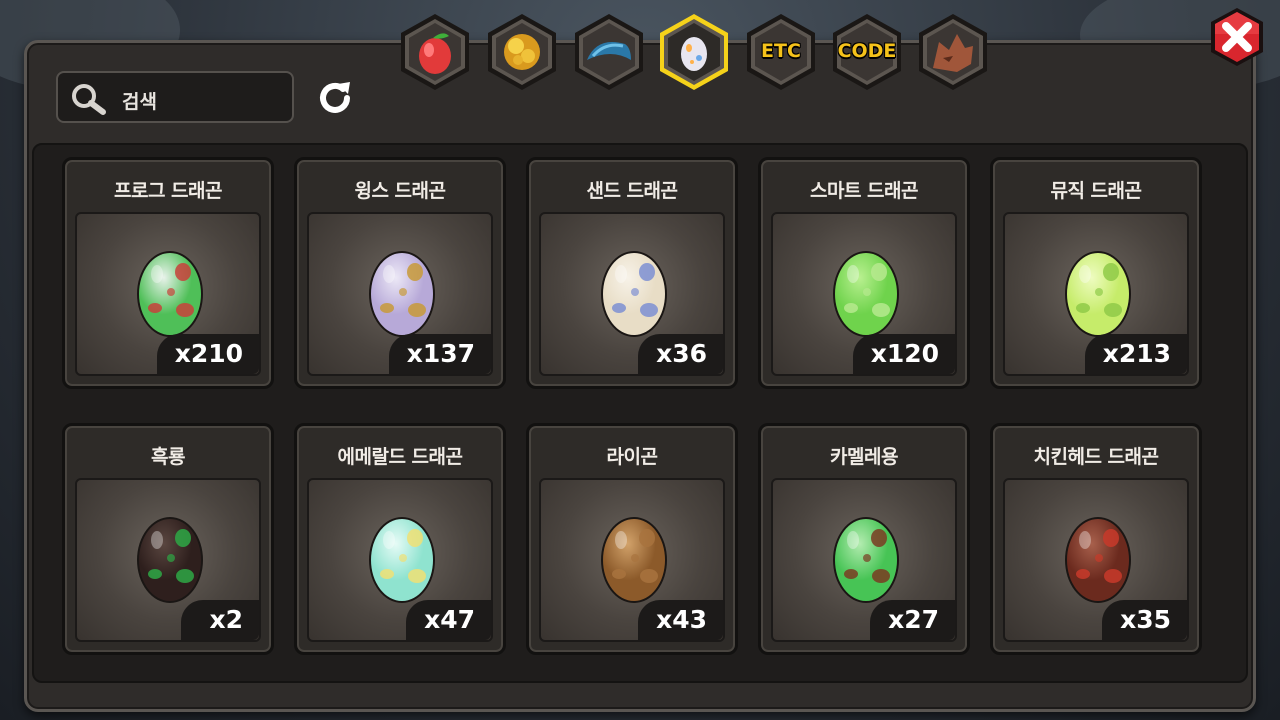 The image size is (1280, 720). I want to click on item-name: 카멜레용, so click(864, 457).